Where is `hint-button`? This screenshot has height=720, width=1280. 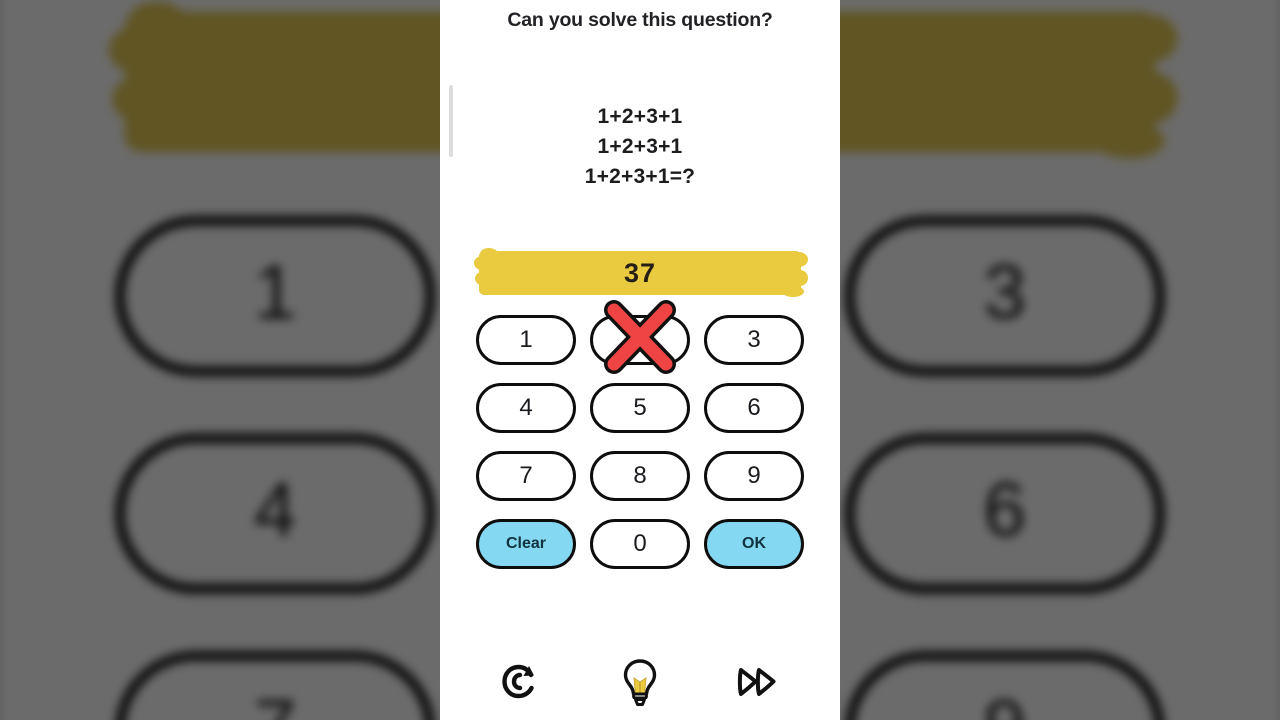 hint-button is located at coordinates (640, 684).